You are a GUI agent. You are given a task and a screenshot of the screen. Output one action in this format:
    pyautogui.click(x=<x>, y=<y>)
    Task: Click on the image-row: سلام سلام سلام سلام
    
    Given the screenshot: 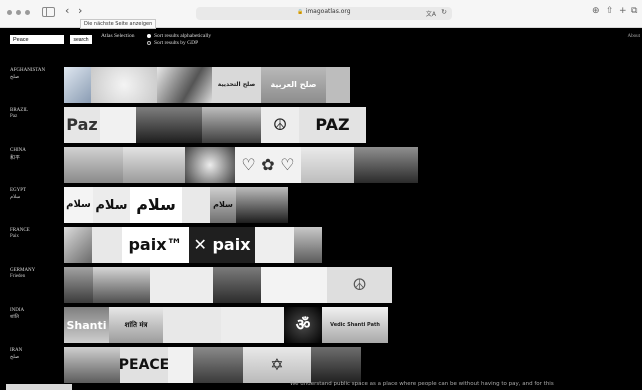 What is the action you would take?
    pyautogui.click(x=176, y=205)
    